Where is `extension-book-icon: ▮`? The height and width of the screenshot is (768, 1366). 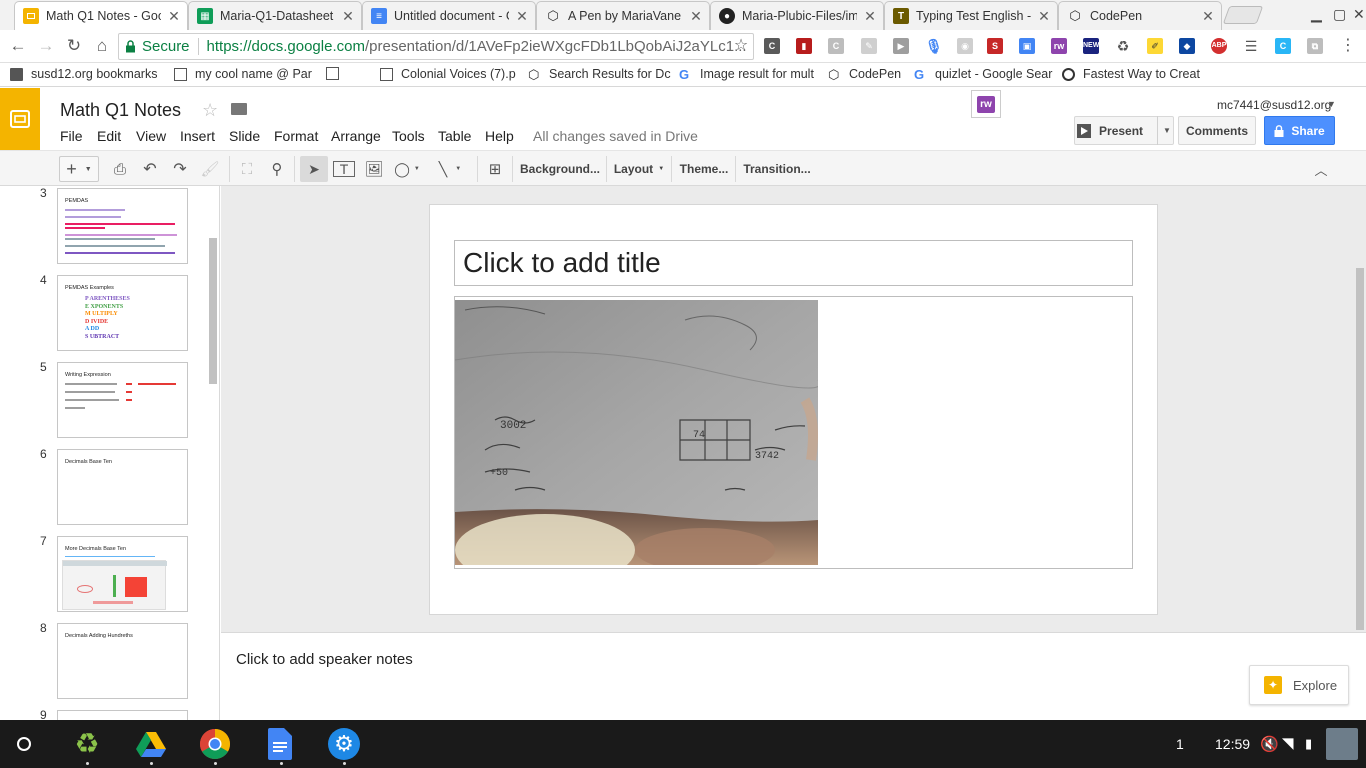
extension-book-icon: ▮ is located at coordinates (804, 46).